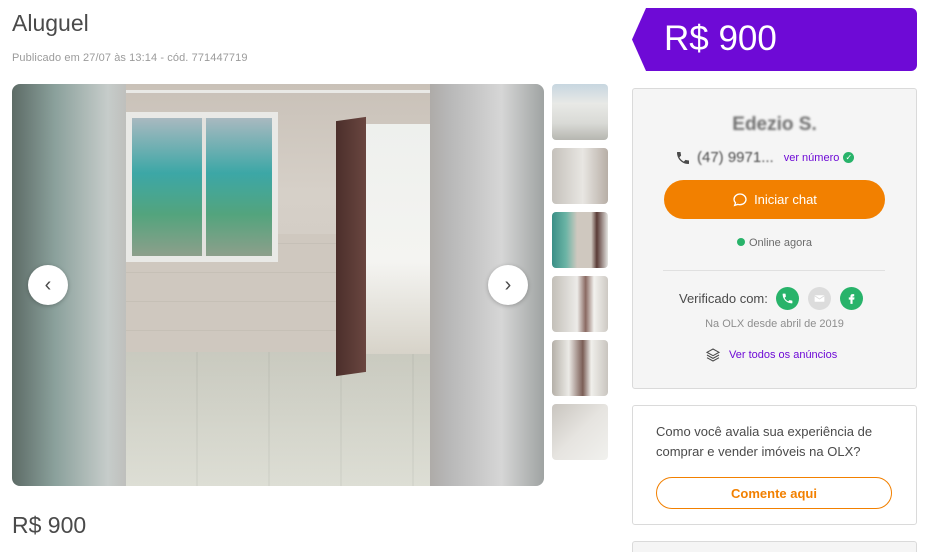 The width and height of the screenshot is (934, 552). What do you see at coordinates (740, 199) in the screenshot?
I see `chat-bubble-icon` at bounding box center [740, 199].